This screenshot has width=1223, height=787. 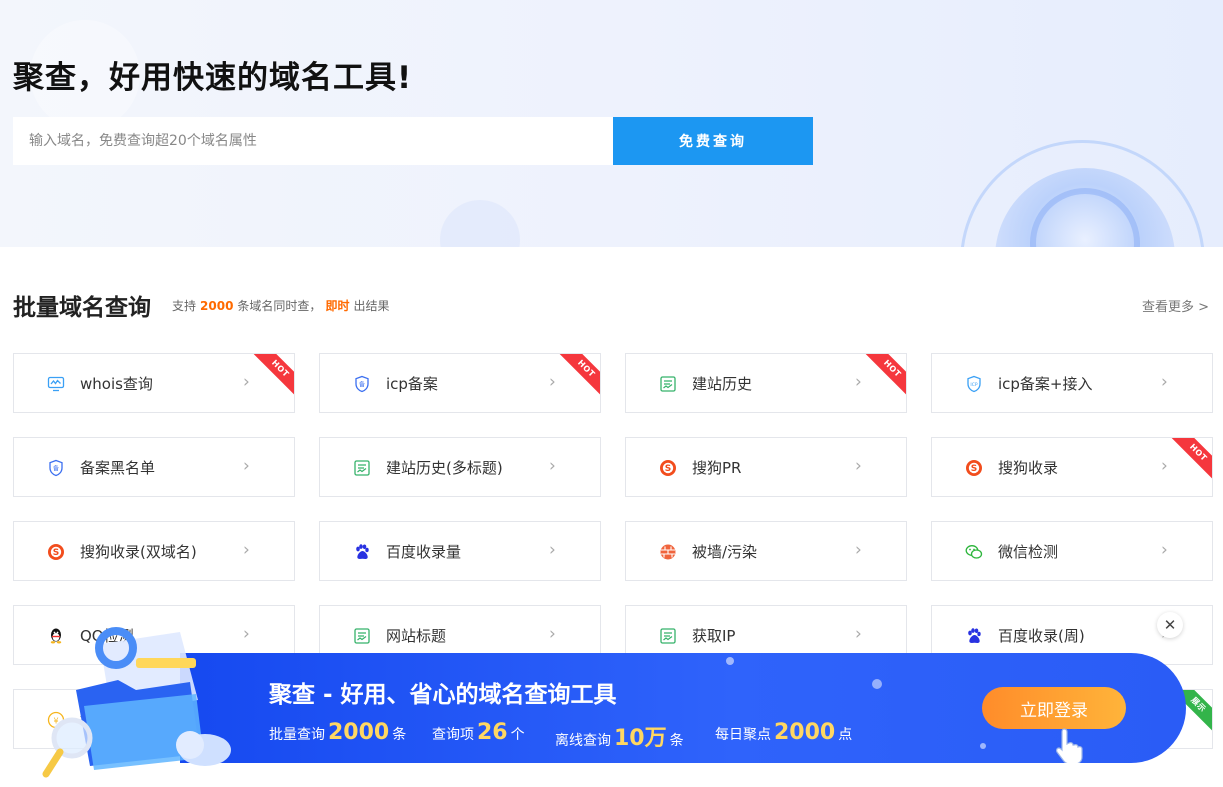 What do you see at coordinates (1028, 552) in the screenshot?
I see `tool-card-label: 微信检测` at bounding box center [1028, 552].